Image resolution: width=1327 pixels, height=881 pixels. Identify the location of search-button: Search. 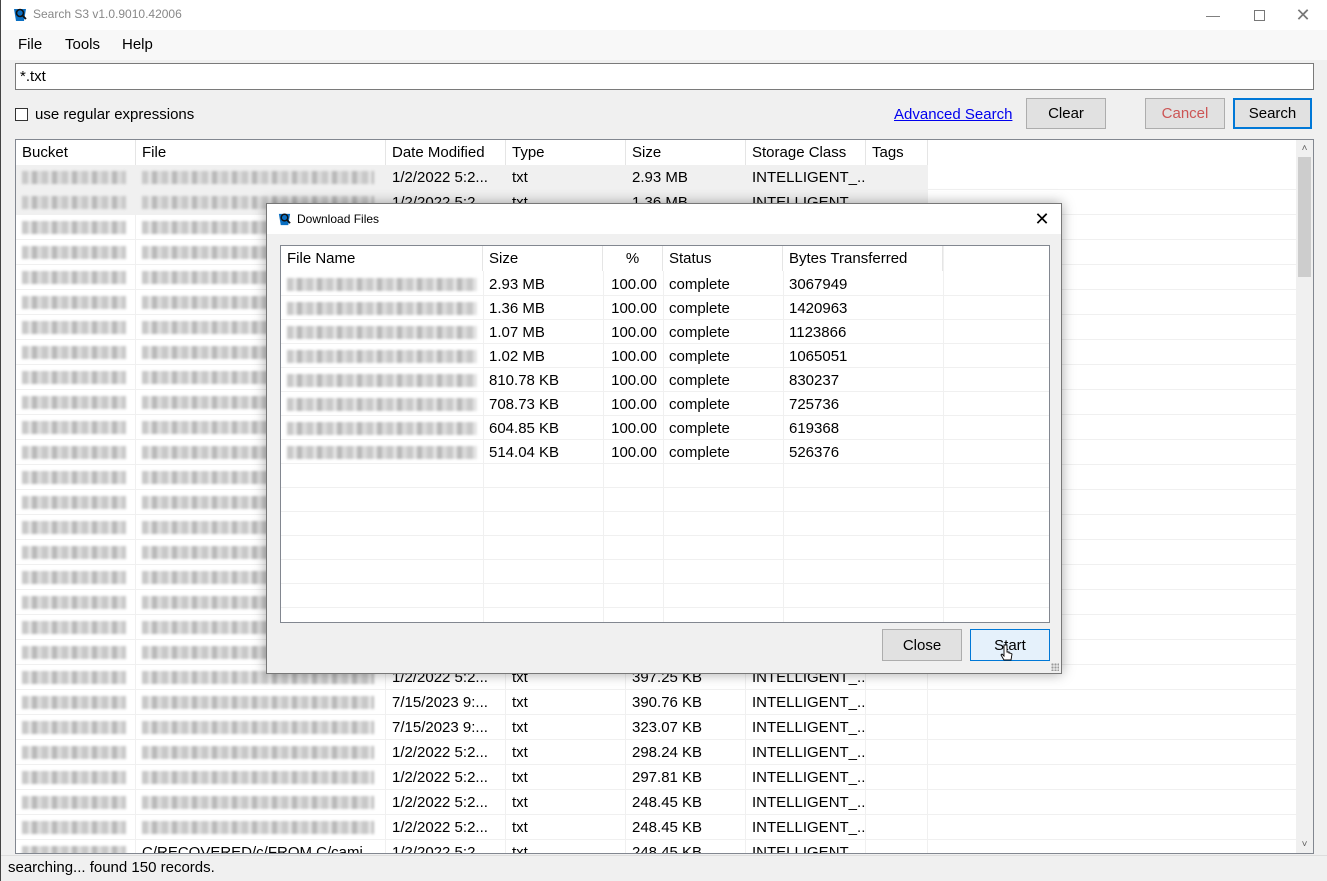
(1272, 113).